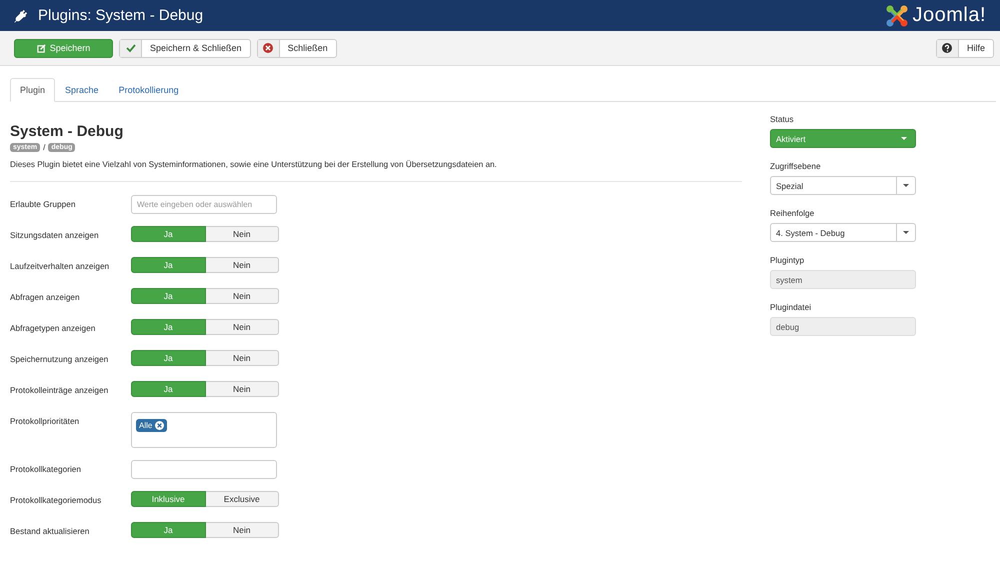  What do you see at coordinates (121, 15) in the screenshot?
I see `page-title: Plugins: System - Debug` at bounding box center [121, 15].